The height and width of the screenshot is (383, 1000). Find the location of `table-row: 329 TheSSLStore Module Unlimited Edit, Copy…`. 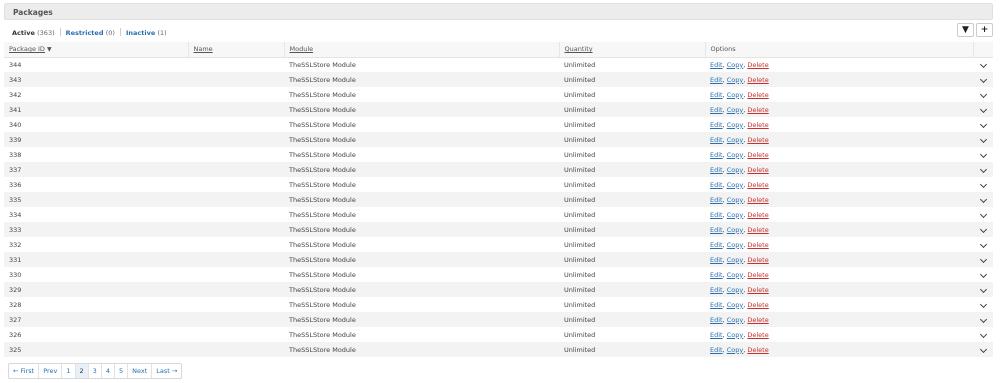

table-row: 329 TheSSLStore Module Unlimited Edit, Copy… is located at coordinates (498, 289).